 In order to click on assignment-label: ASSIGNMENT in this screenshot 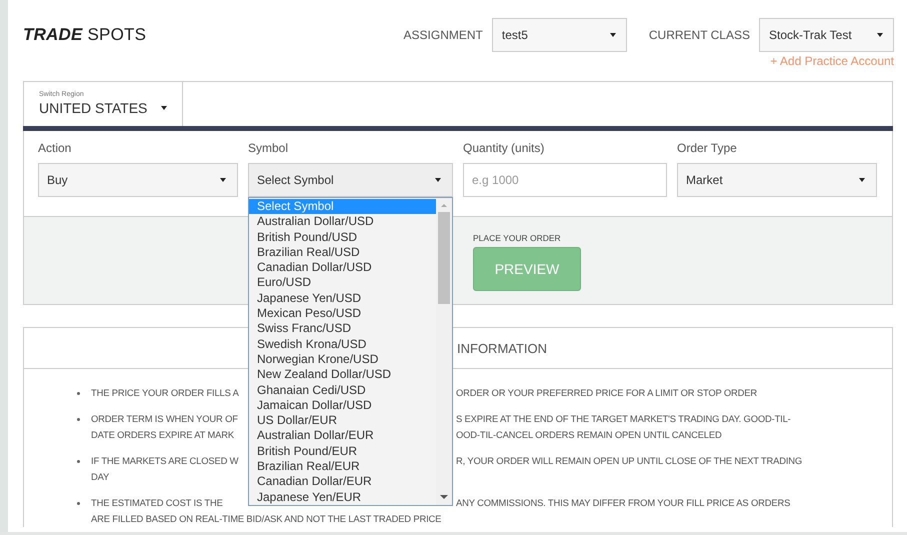, I will do `click(443, 35)`.